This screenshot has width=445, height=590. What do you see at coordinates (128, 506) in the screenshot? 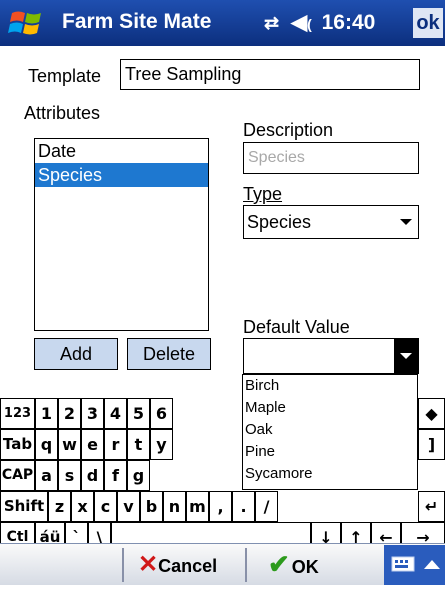
I see `key-v: v` at bounding box center [128, 506].